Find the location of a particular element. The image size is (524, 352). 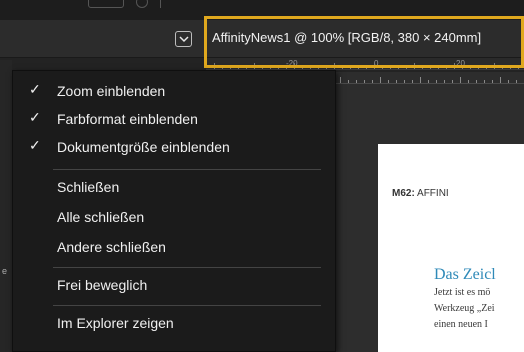

toolbar-control is located at coordinates (106, 4).